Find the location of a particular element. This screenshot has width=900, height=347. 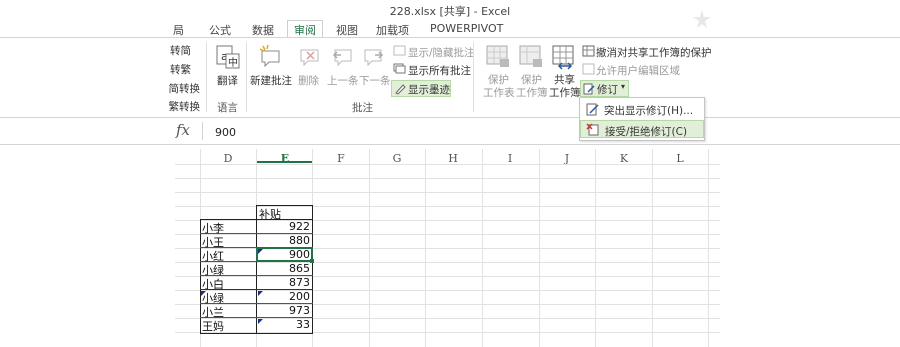

simplified-button: 转简 is located at coordinates (180, 50).